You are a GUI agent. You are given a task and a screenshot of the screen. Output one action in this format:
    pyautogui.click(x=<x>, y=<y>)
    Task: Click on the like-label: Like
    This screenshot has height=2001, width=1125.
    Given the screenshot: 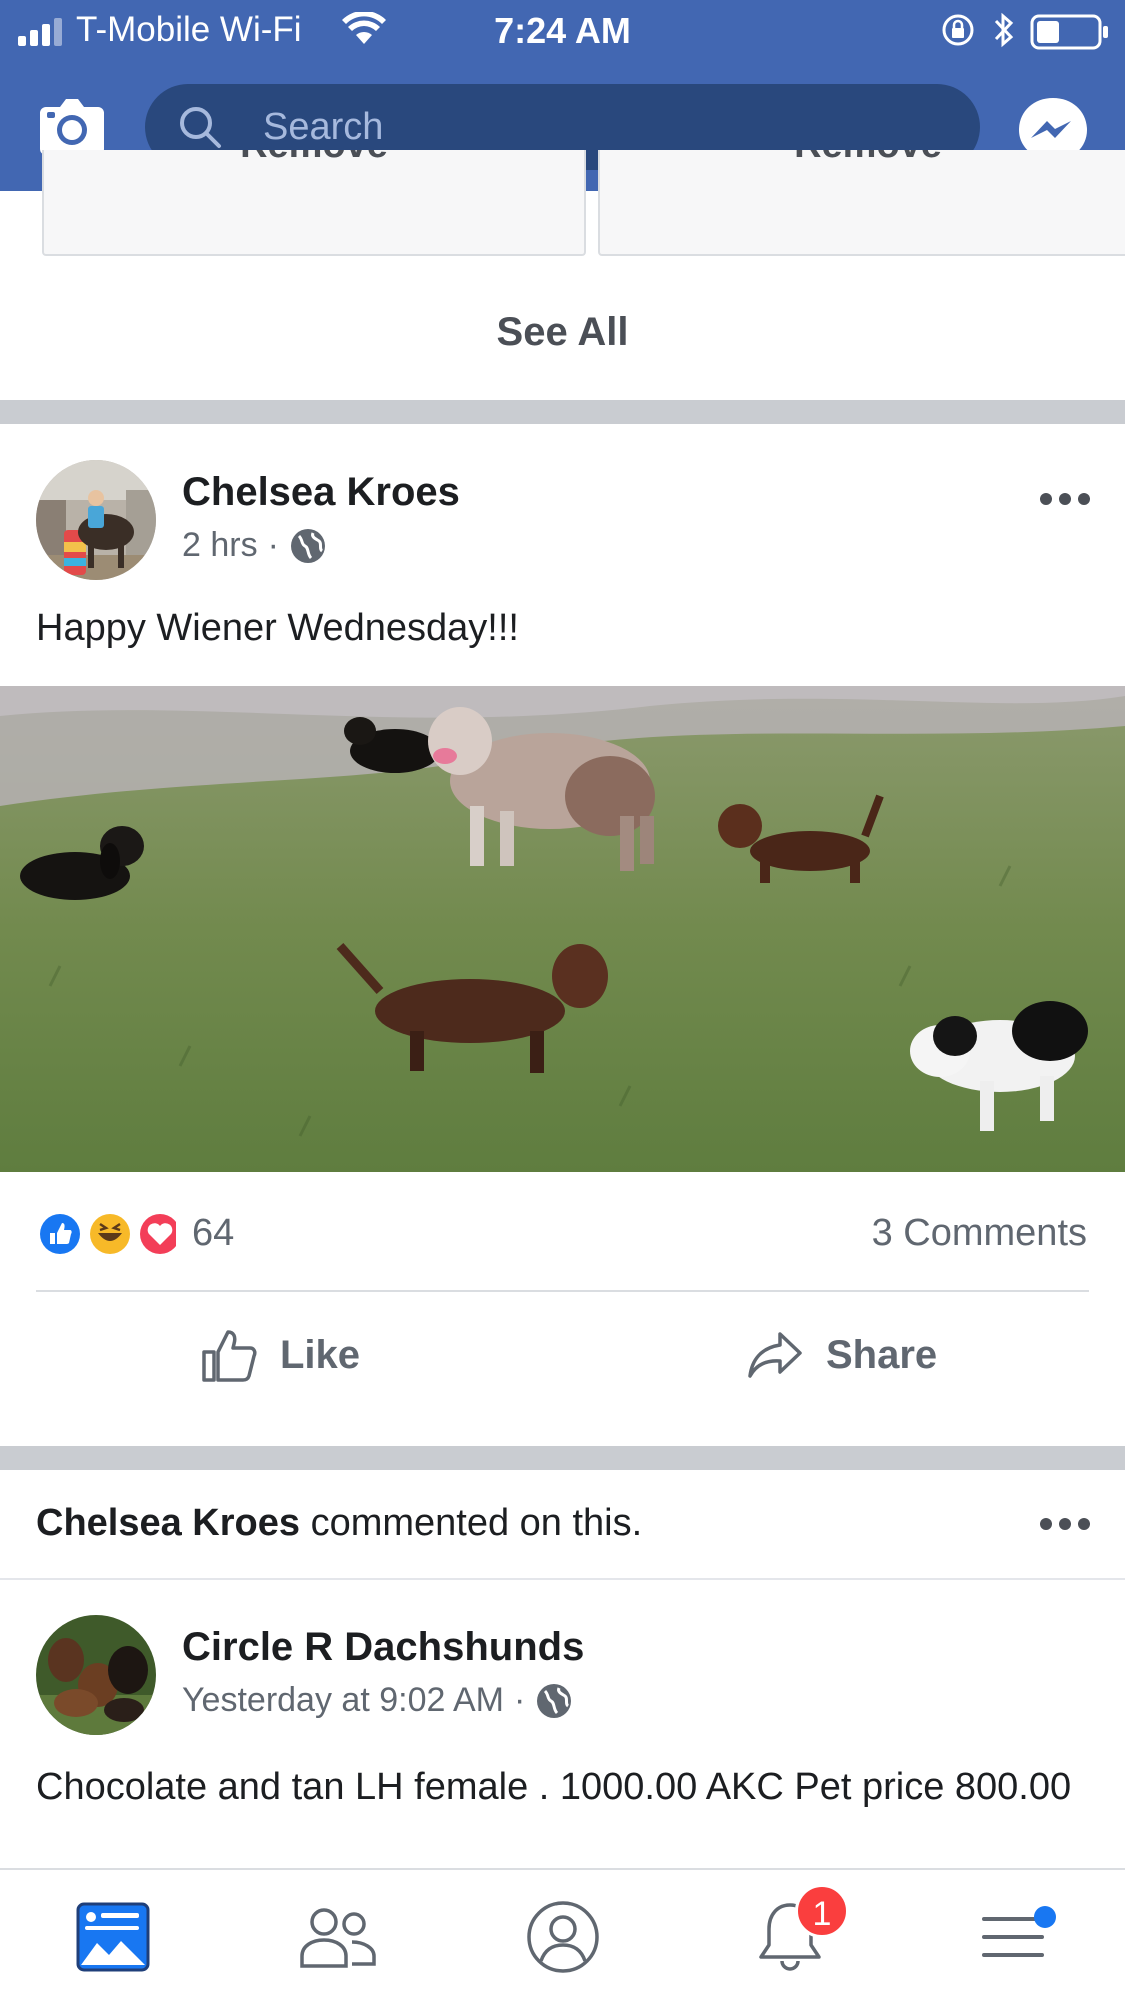 What is the action you would take?
    pyautogui.click(x=320, y=1354)
    